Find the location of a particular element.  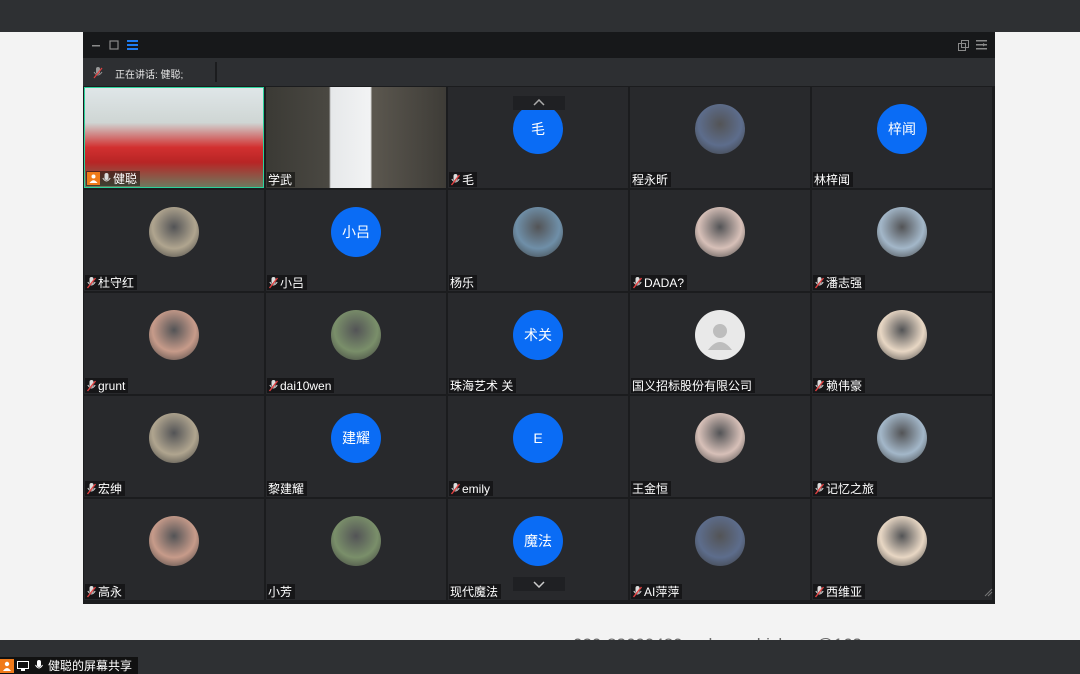

participant-tile: 术关 珠海艺术 关 is located at coordinates (538, 343).